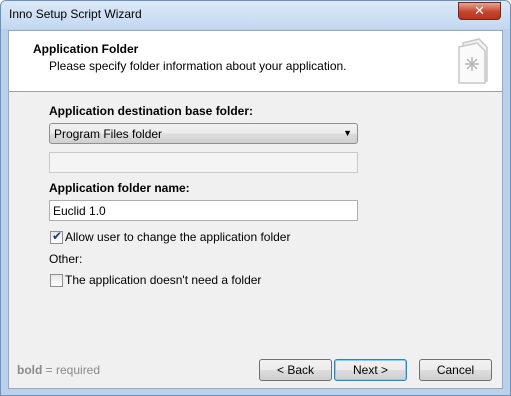 The height and width of the screenshot is (396, 511). What do you see at coordinates (370, 370) in the screenshot?
I see `next-button: Next >` at bounding box center [370, 370].